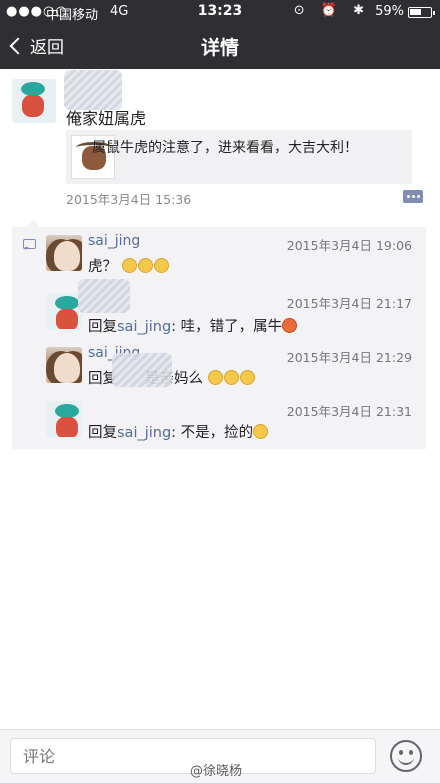 The image size is (440, 783). I want to click on comment-time: 2015年3月4日 19:06, so click(349, 245).